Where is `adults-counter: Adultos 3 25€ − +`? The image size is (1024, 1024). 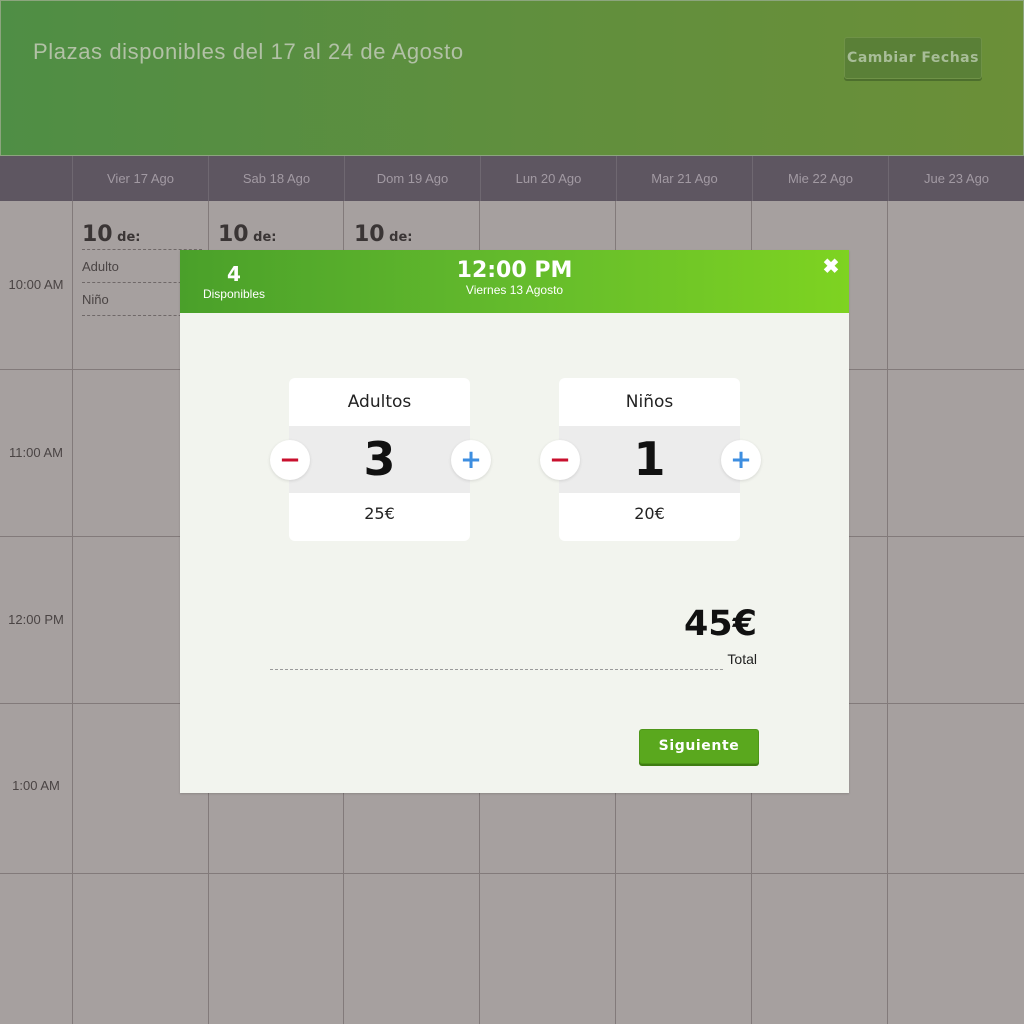
adults-counter: Adultos 3 25€ − + is located at coordinates (380, 459).